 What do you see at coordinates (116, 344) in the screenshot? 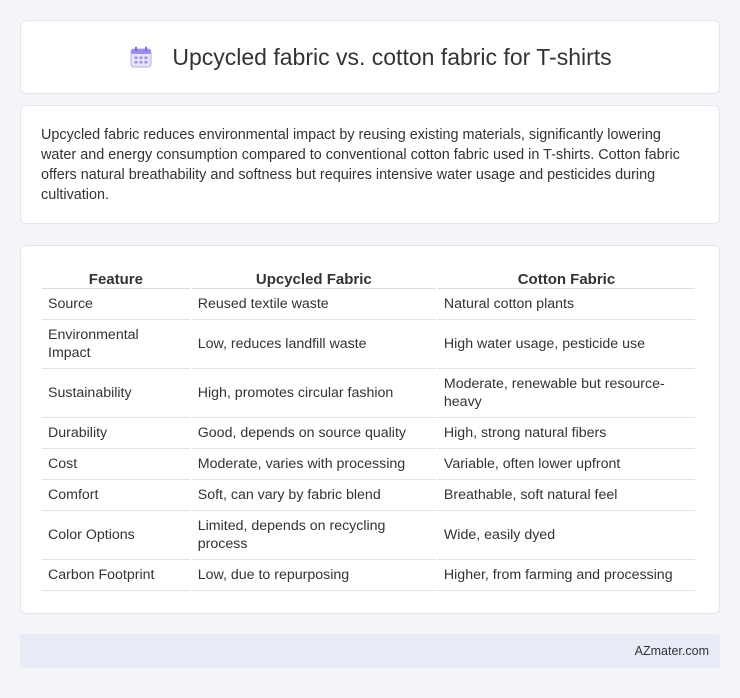
I see `feature-cell: Environmental Impact` at bounding box center [116, 344].